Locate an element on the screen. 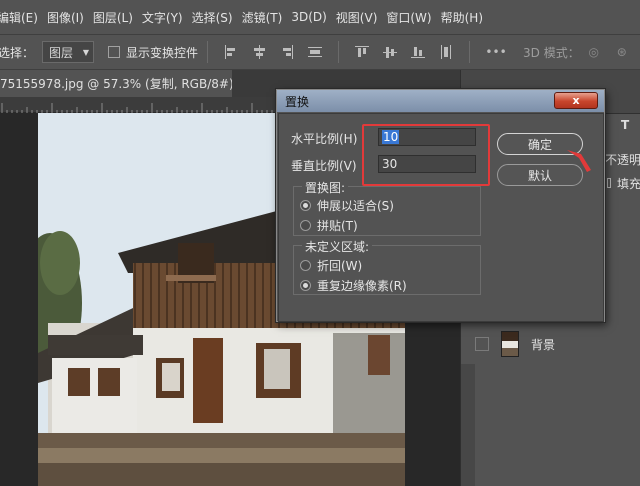  menu-item: 图像(I) is located at coordinates (70, 17).